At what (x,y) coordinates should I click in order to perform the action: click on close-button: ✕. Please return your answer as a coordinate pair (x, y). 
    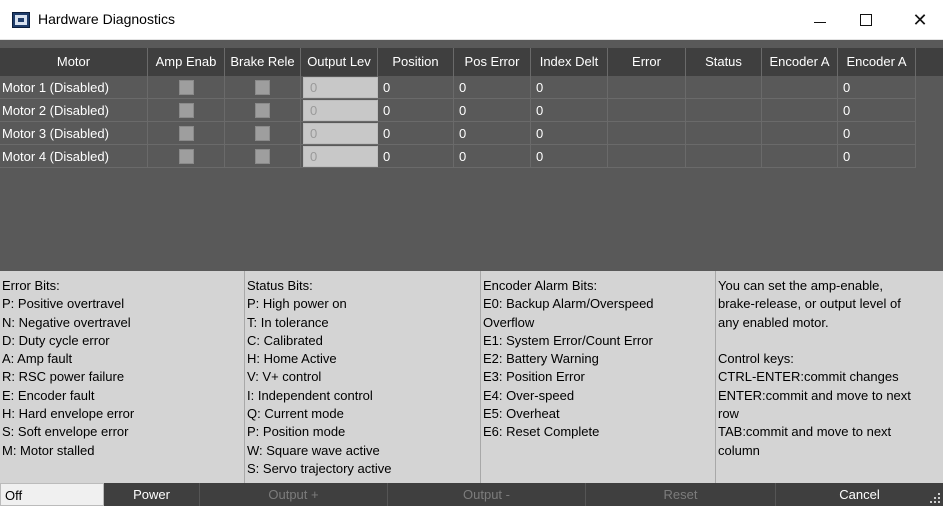
    Looking at the image, I should click on (920, 20).